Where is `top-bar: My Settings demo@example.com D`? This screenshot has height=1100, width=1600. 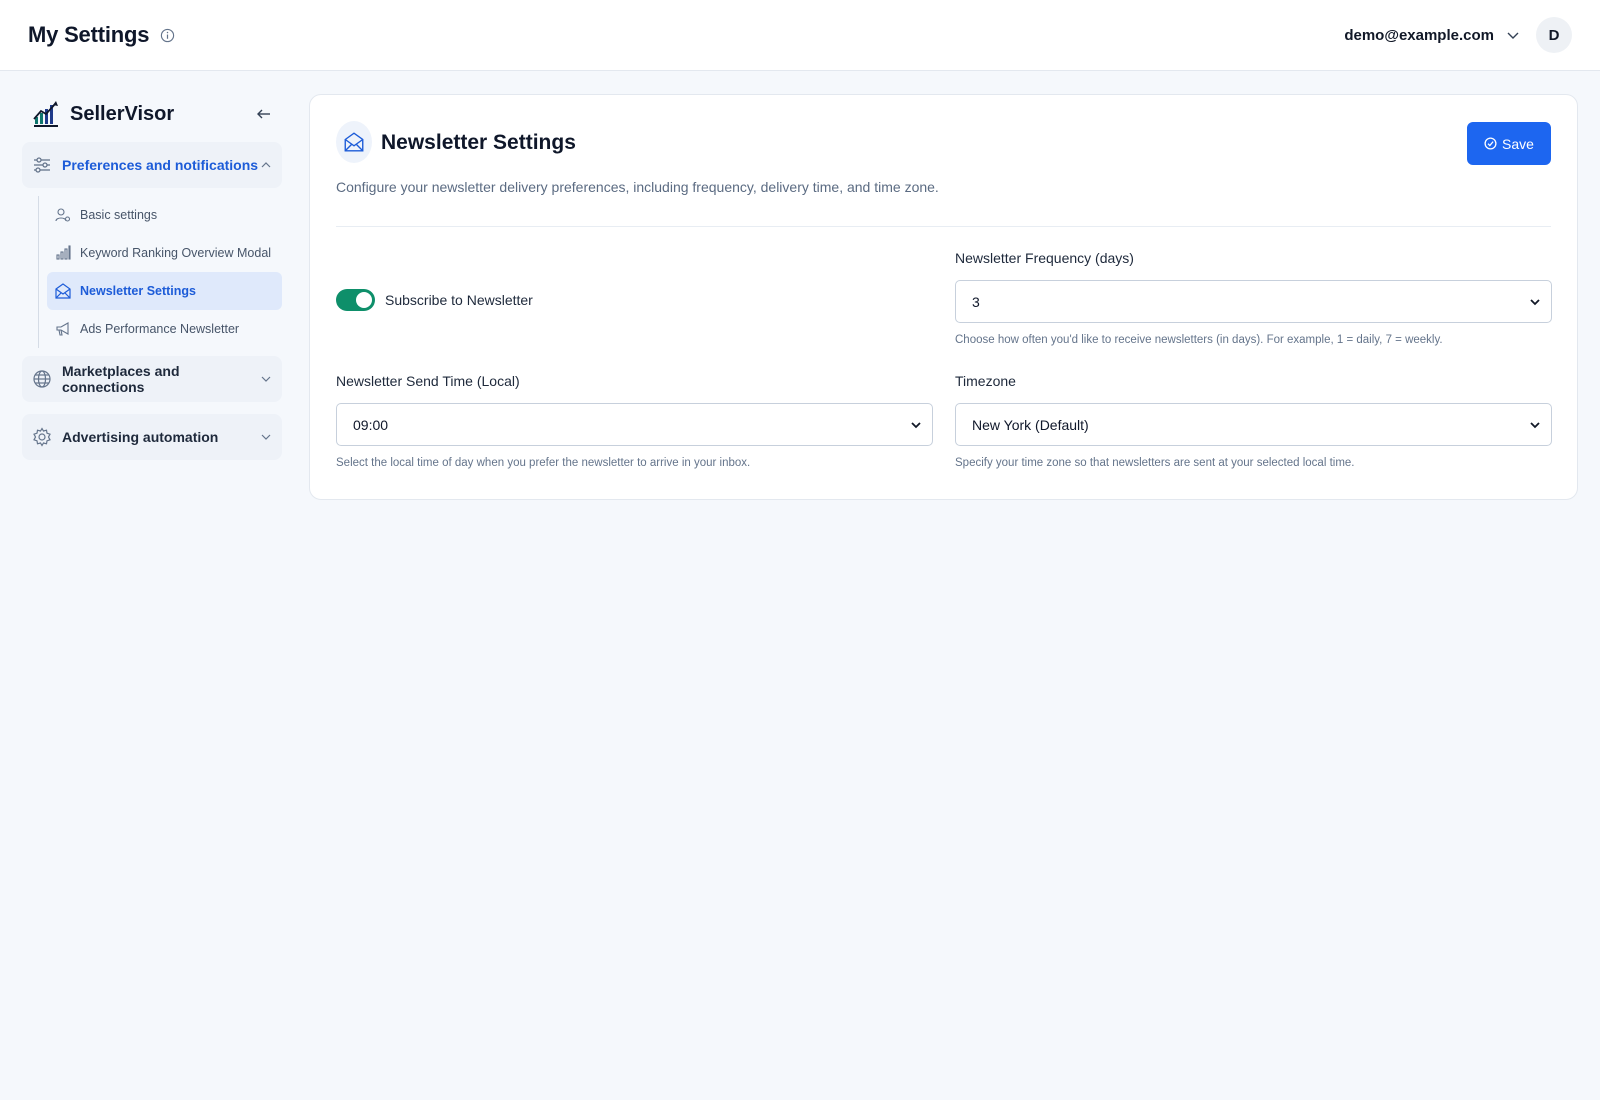 top-bar: My Settings demo@example.com D is located at coordinates (800, 35).